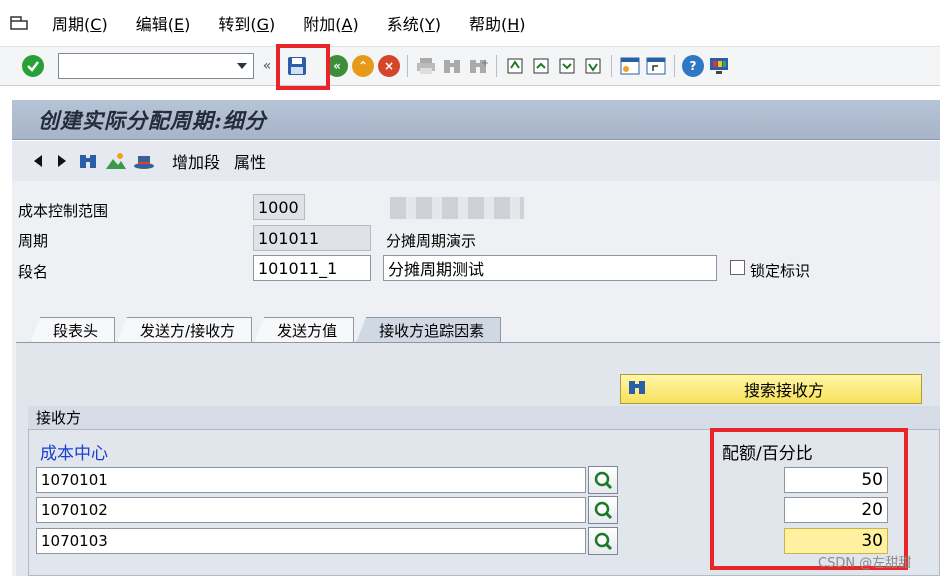 Image resolution: width=940 pixels, height=576 pixels. I want to click on save-highlight-box, so click(303, 67).